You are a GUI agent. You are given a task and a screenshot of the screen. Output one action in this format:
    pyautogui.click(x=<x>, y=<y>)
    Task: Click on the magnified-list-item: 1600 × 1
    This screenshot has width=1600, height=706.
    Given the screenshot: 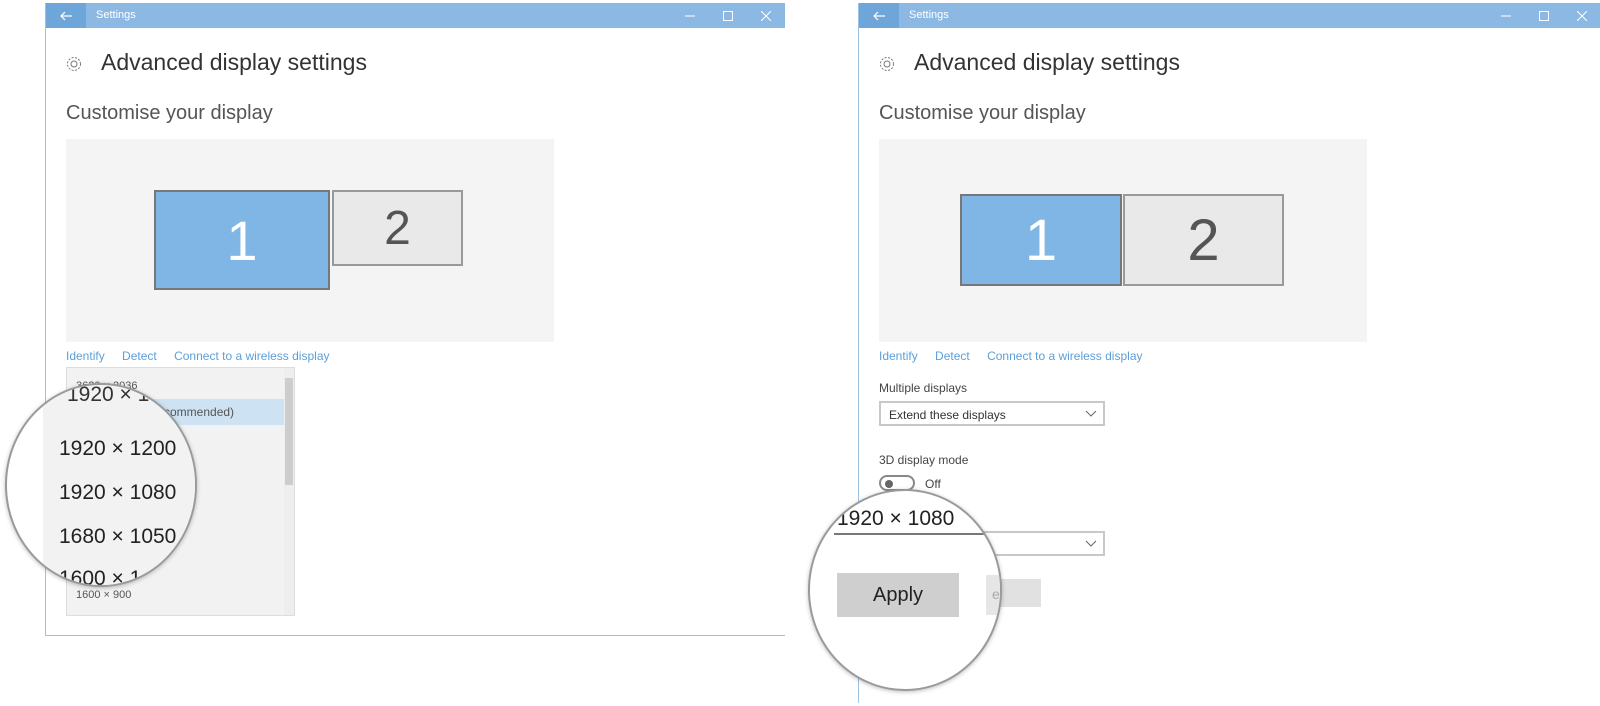 What is the action you would take?
    pyautogui.click(x=100, y=577)
    